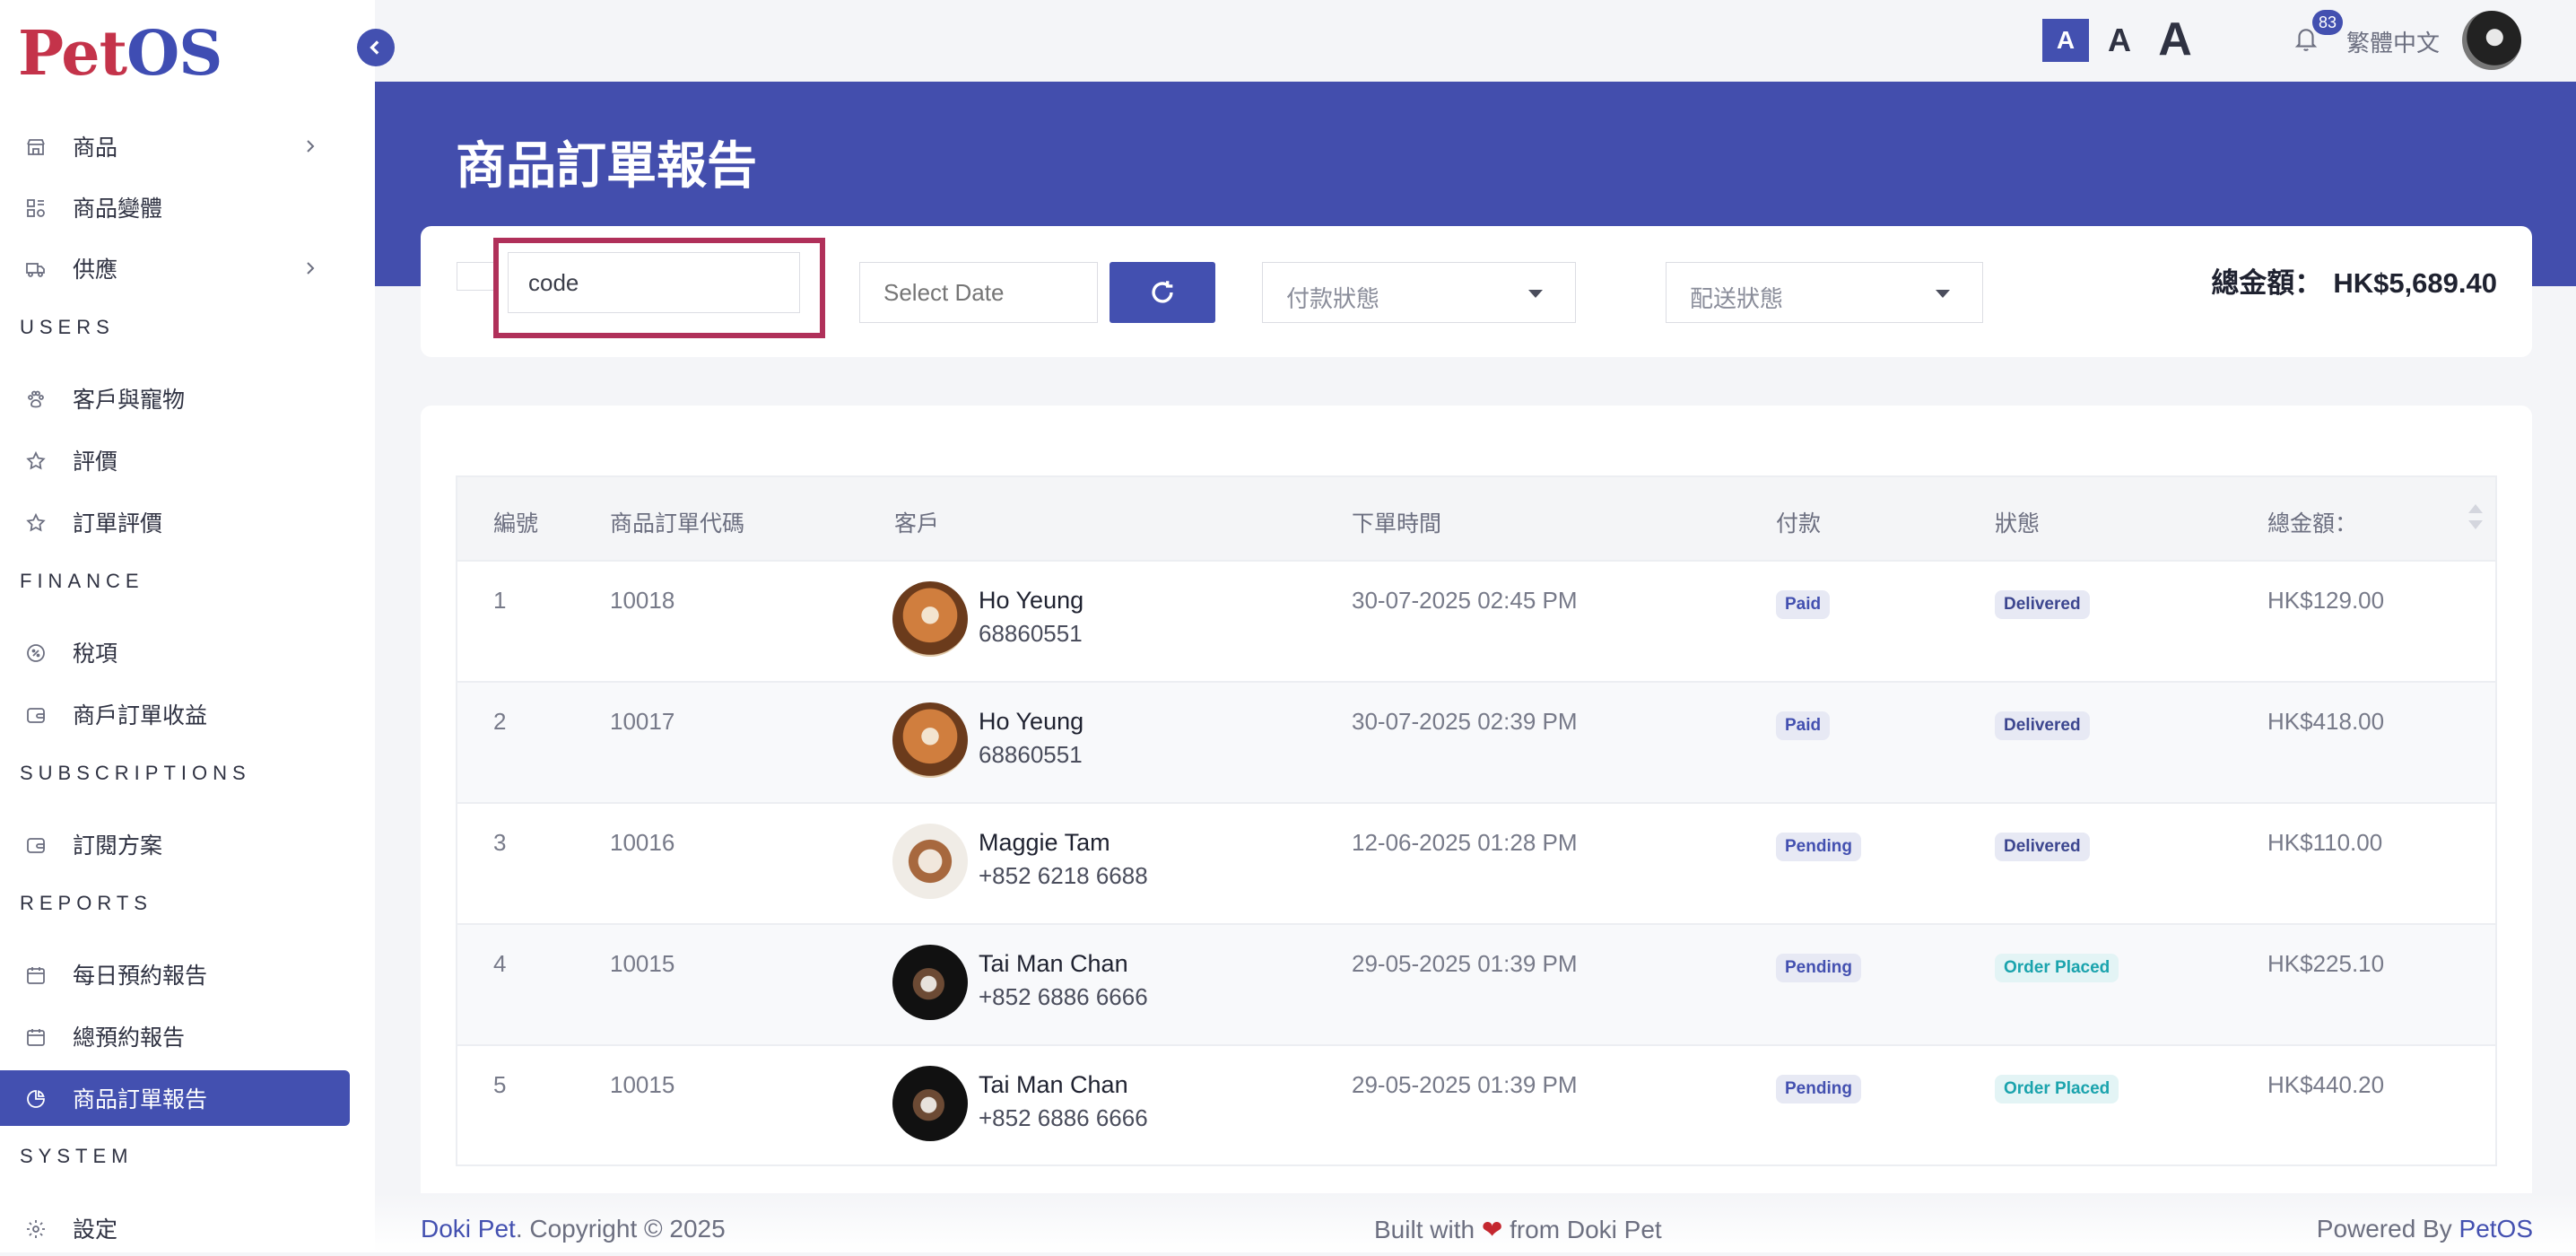 The width and height of the screenshot is (2576, 1256). What do you see at coordinates (654, 282) in the screenshot?
I see `order-code-input` at bounding box center [654, 282].